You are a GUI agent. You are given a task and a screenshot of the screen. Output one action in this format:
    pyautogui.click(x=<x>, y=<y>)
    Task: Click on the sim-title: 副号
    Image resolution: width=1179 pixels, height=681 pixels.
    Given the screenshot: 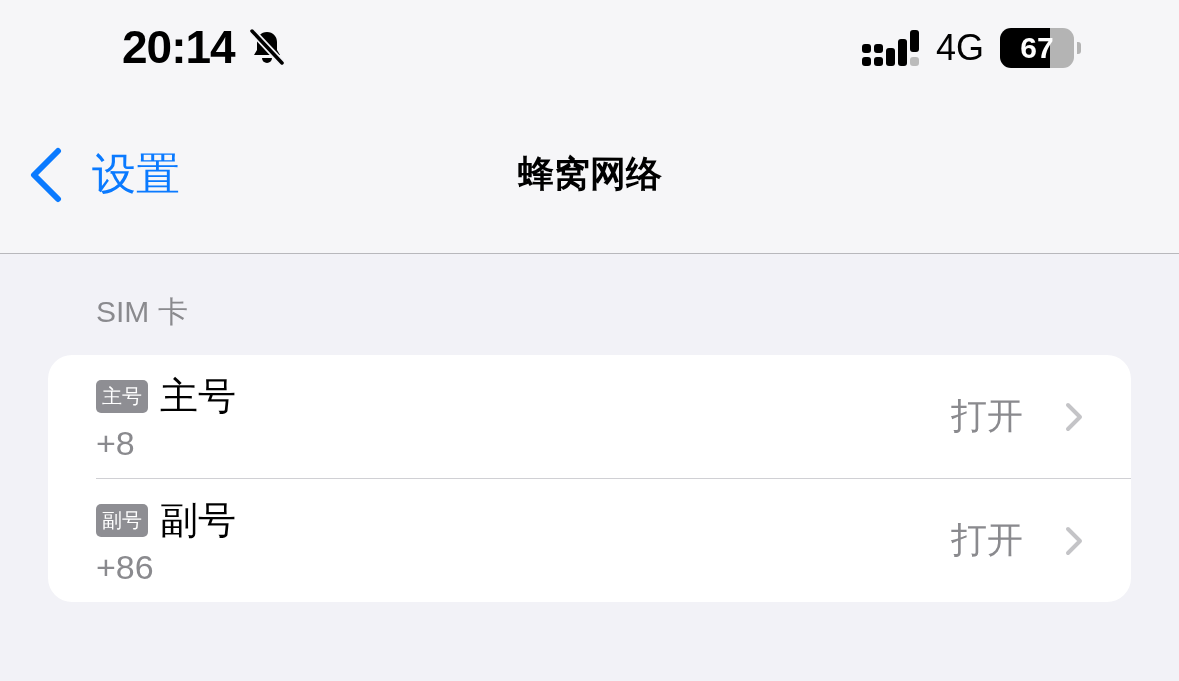 What is the action you would take?
    pyautogui.click(x=198, y=520)
    